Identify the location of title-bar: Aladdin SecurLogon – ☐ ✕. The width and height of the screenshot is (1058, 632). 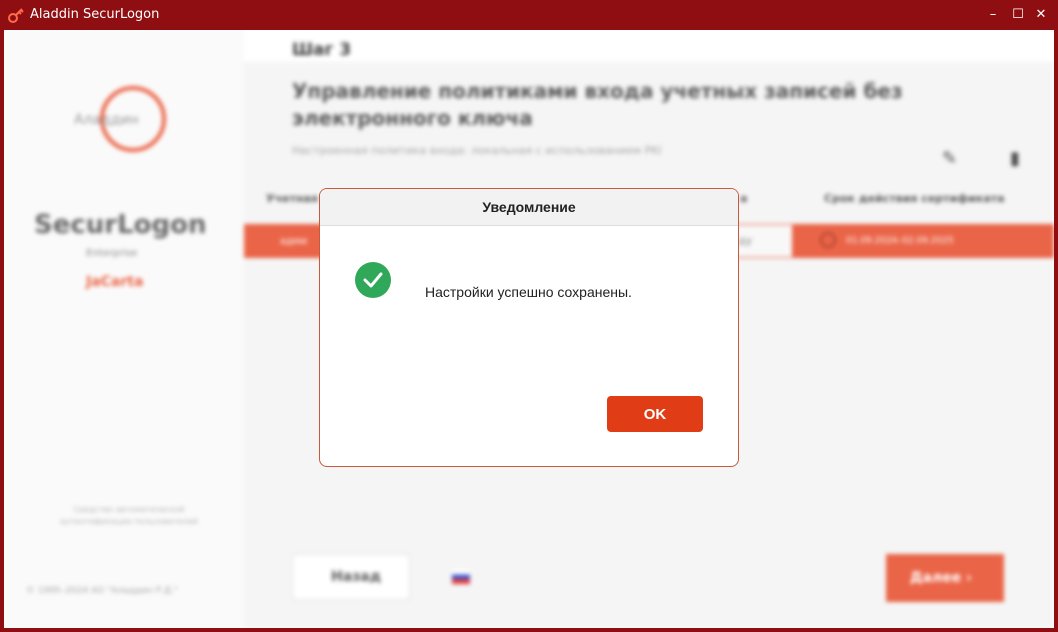
(529, 15).